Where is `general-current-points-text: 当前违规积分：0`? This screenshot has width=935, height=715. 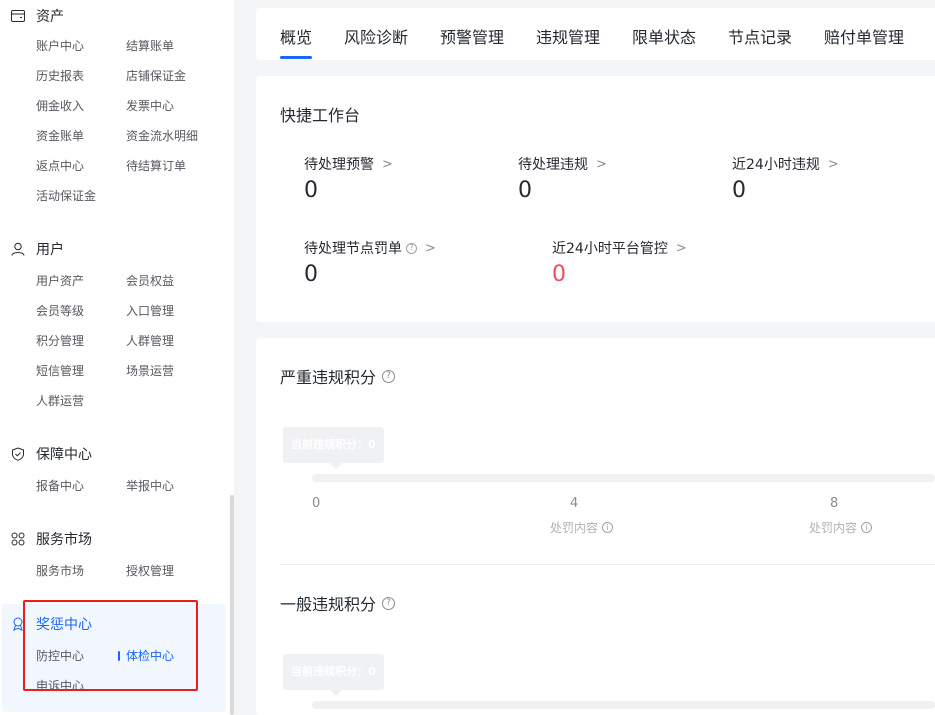 general-current-points-text: 当前违规积分：0 is located at coordinates (333, 671).